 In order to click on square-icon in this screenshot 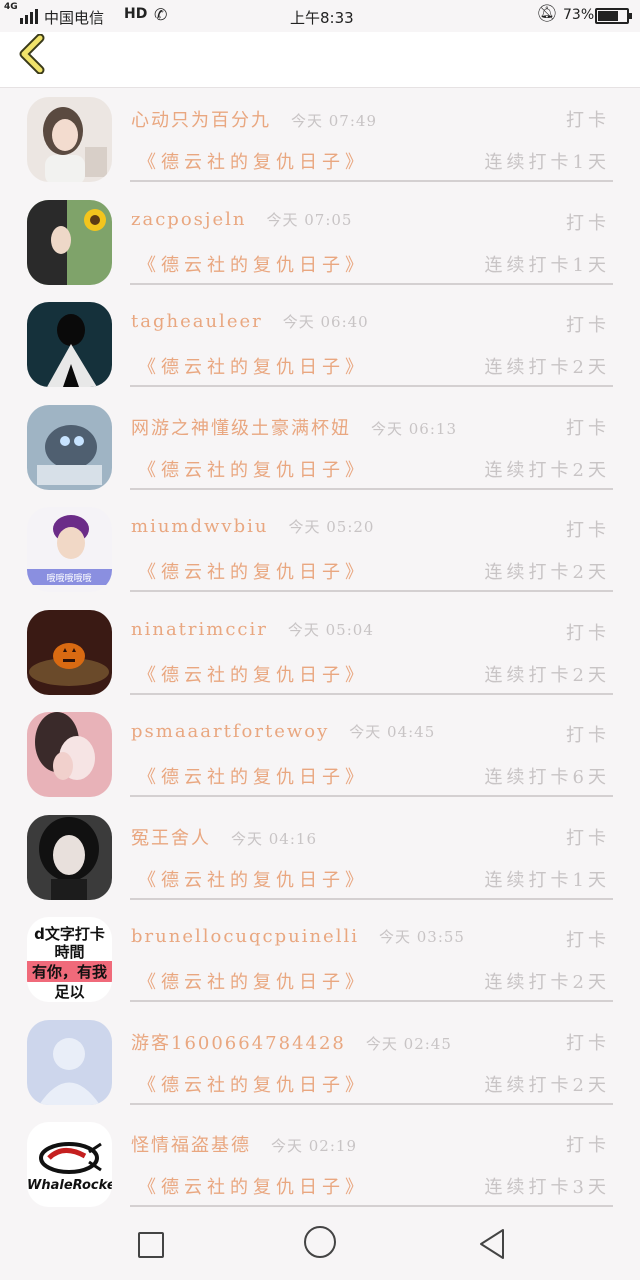, I will do `click(151, 1245)`.